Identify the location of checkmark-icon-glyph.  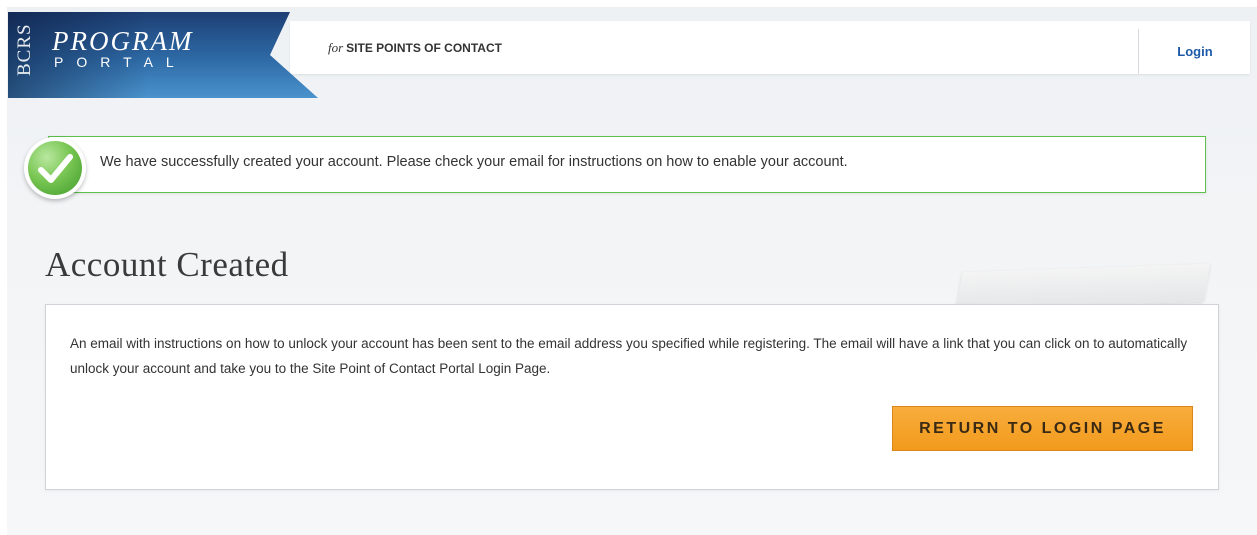
(55, 168).